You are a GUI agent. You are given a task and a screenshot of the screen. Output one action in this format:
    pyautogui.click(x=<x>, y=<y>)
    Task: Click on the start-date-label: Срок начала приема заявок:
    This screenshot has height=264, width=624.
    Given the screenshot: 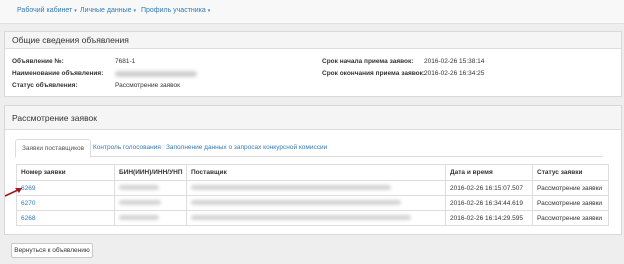 What is the action you would take?
    pyautogui.click(x=368, y=61)
    